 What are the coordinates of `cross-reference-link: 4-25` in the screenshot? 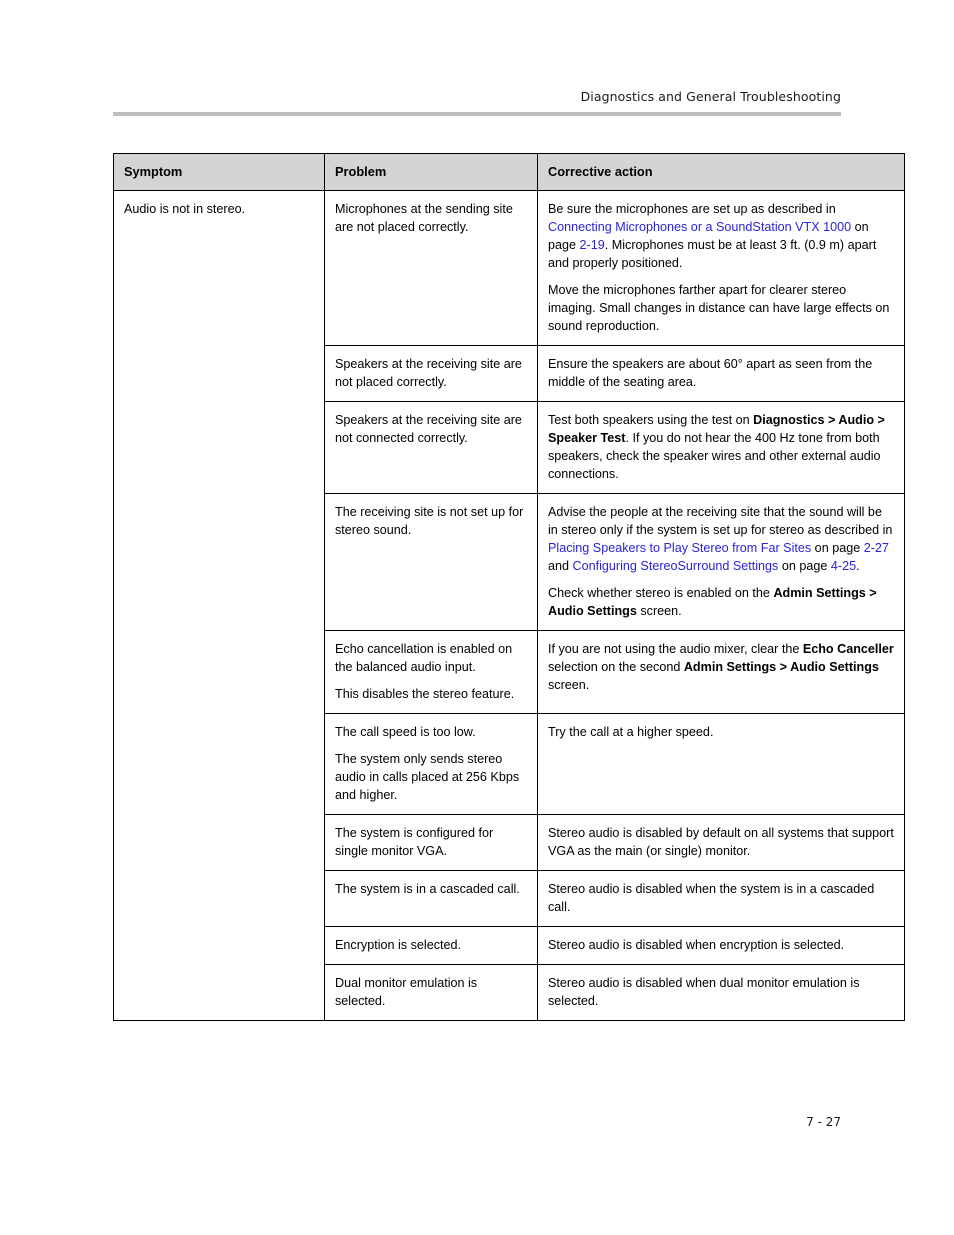 It's located at (843, 566).